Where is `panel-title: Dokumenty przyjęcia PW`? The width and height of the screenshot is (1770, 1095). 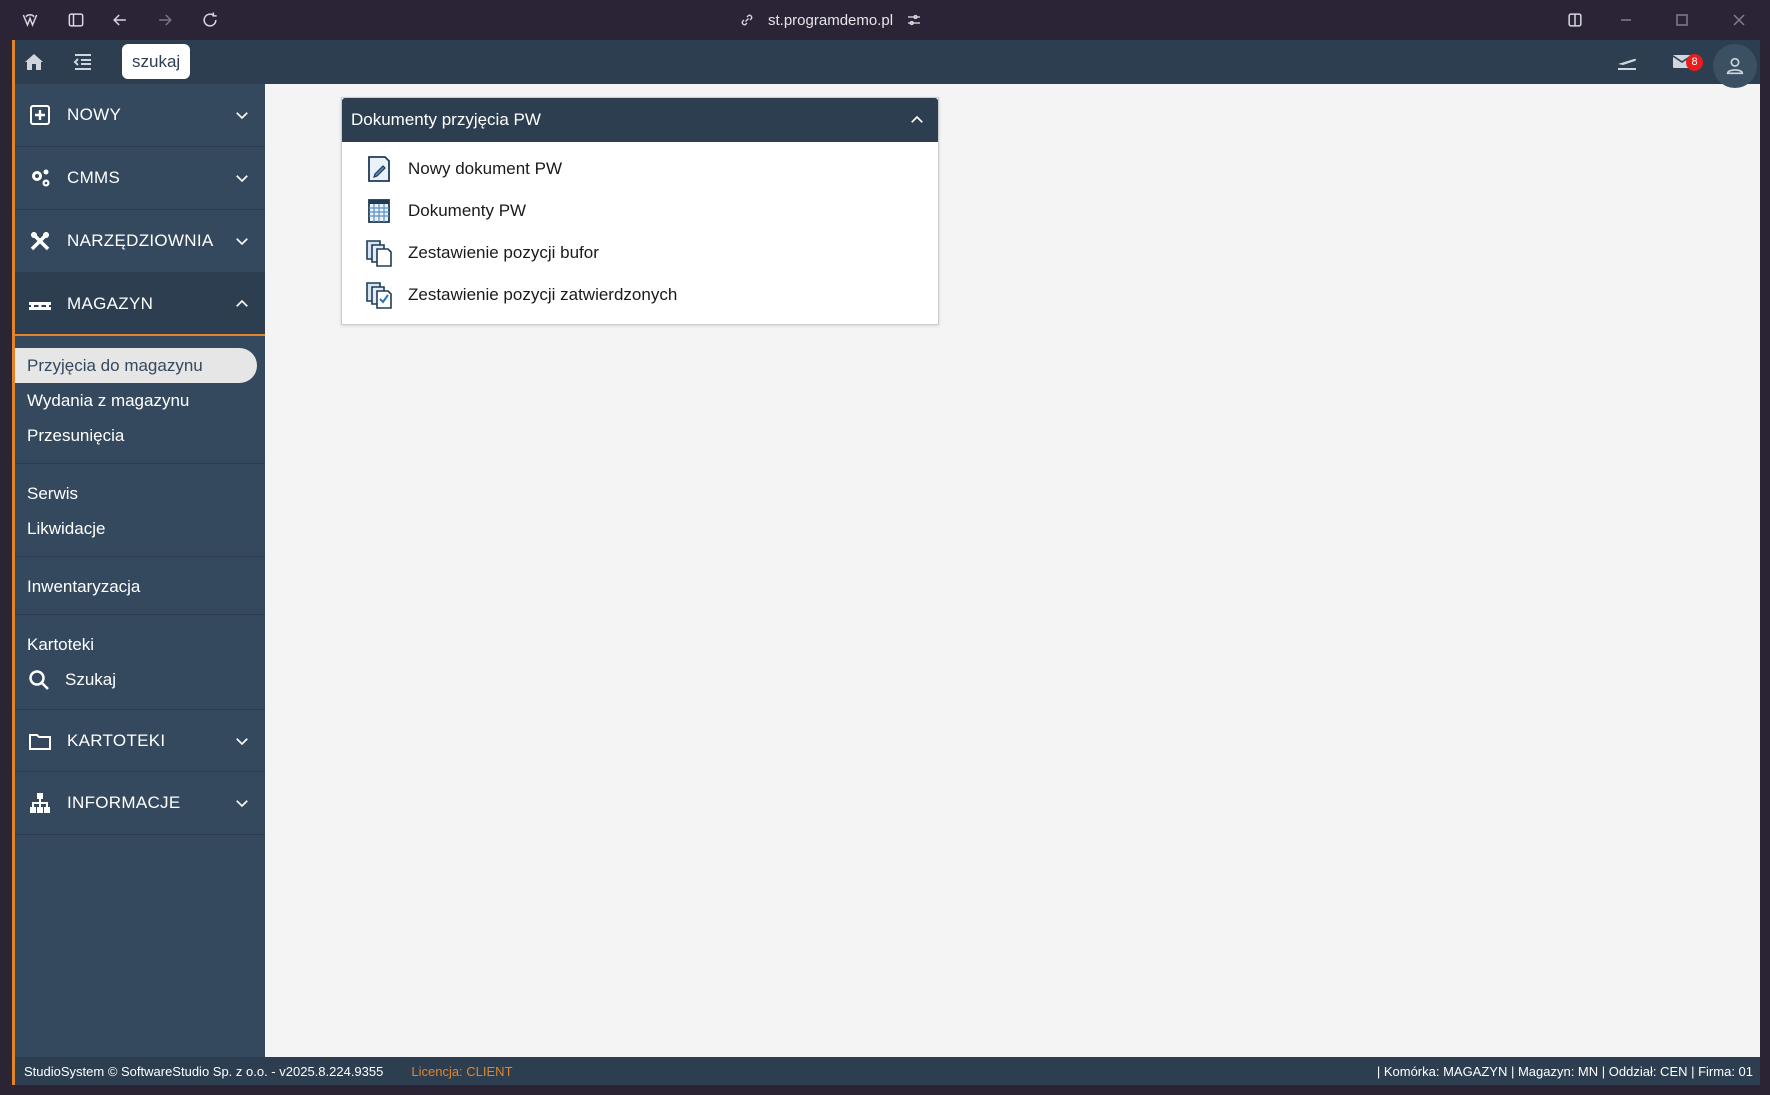 panel-title: Dokumenty przyjęcia PW is located at coordinates (446, 119).